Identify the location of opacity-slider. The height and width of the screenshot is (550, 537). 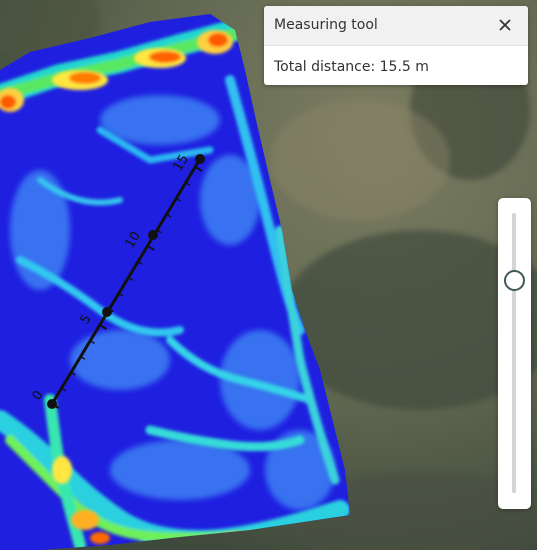
(514, 353).